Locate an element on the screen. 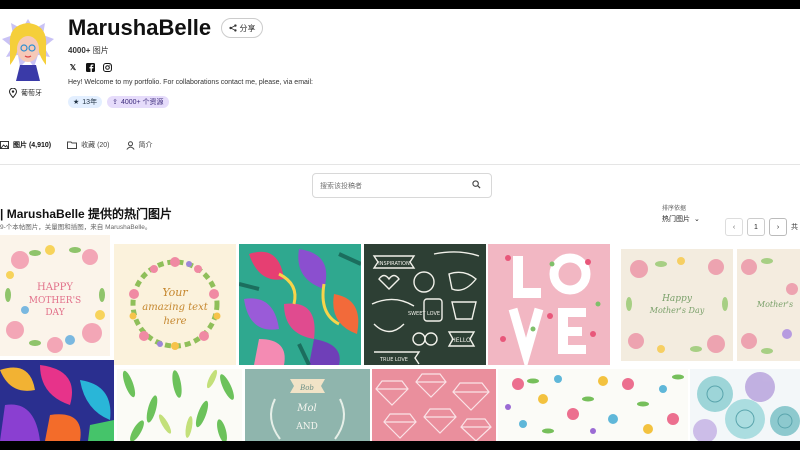  svg-text: TRUE LOVE is located at coordinates (393, 360).